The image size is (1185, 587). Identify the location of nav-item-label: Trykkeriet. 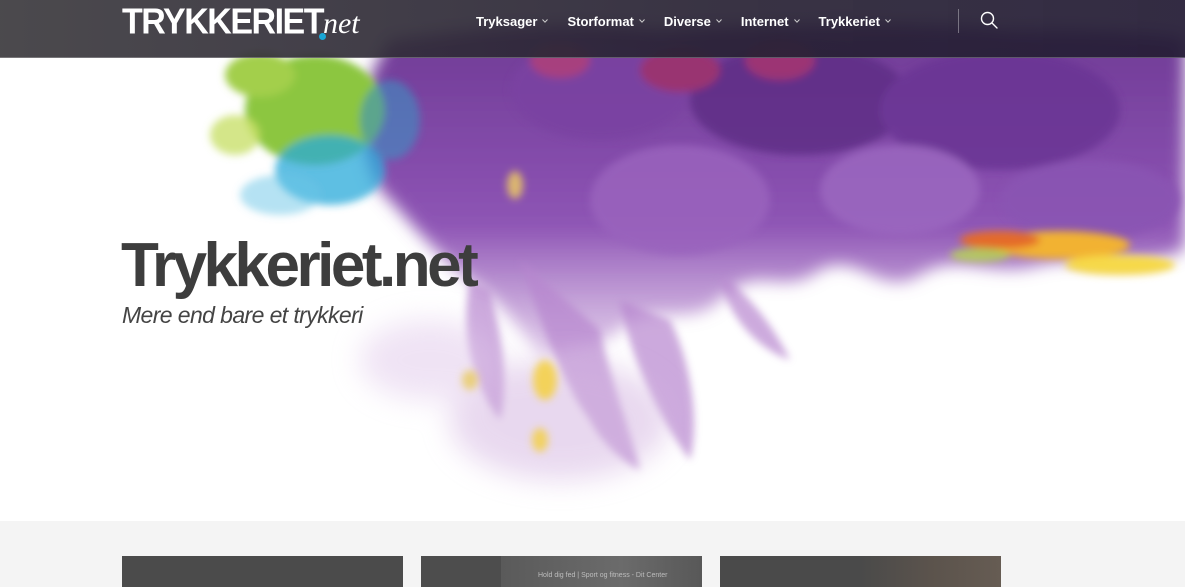
(849, 21).